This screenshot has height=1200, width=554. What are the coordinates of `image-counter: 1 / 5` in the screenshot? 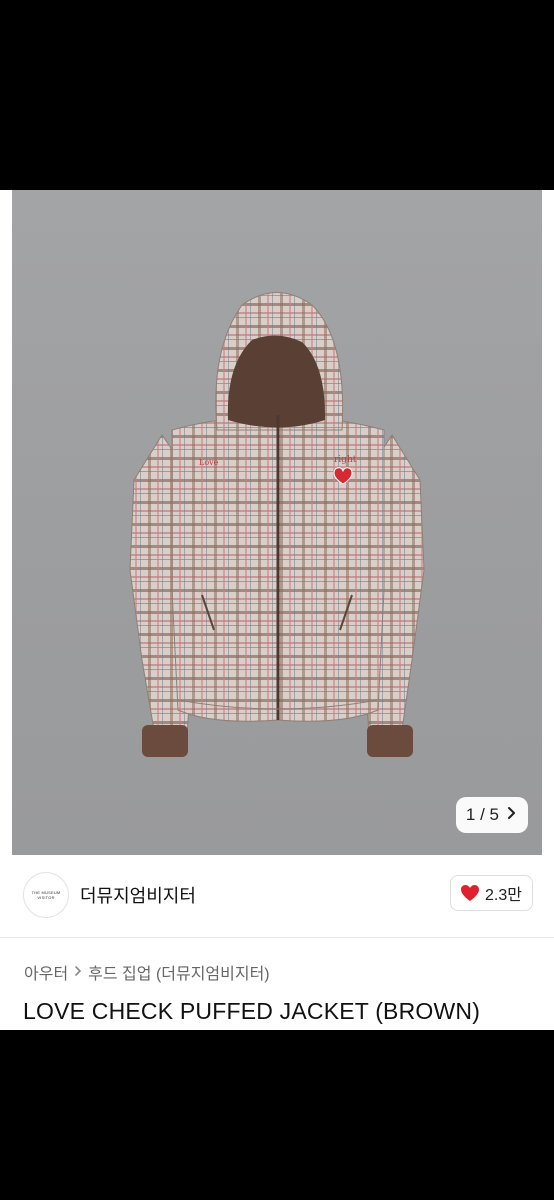 It's located at (491, 815).